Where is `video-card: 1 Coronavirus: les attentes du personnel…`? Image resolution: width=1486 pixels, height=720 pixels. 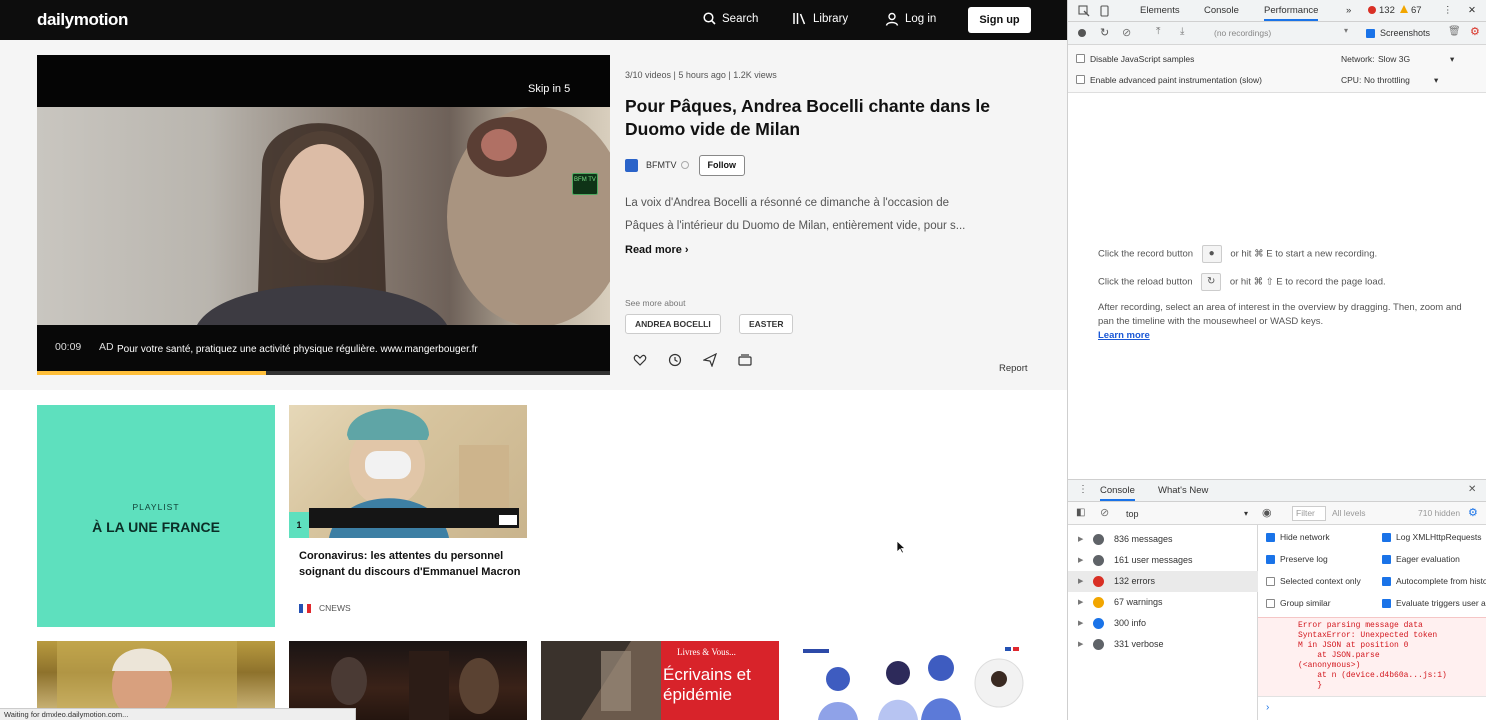 video-card: 1 Coronavirus: les attentes du personnel… is located at coordinates (408, 516).